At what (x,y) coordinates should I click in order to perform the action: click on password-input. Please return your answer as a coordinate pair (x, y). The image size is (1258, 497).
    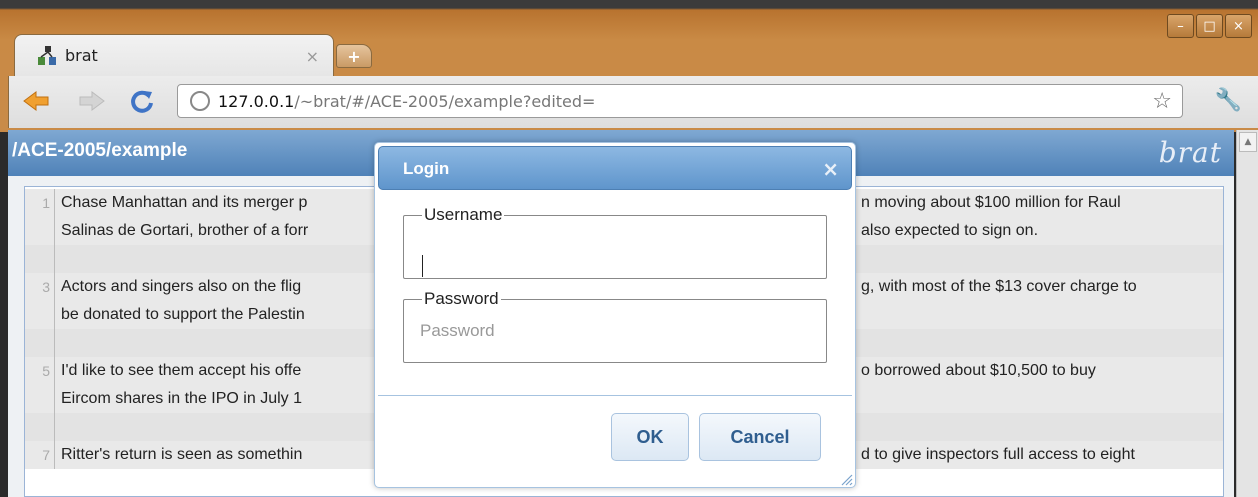
    Looking at the image, I should click on (615, 331).